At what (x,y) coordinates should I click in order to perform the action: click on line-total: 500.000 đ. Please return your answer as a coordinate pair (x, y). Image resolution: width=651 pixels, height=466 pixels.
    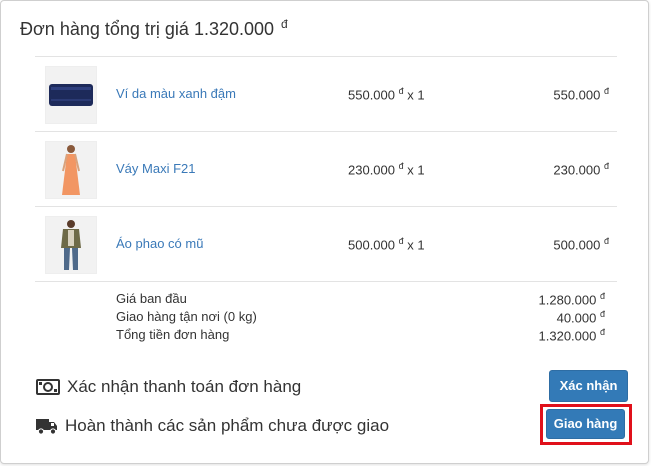
    Looking at the image, I should click on (581, 244).